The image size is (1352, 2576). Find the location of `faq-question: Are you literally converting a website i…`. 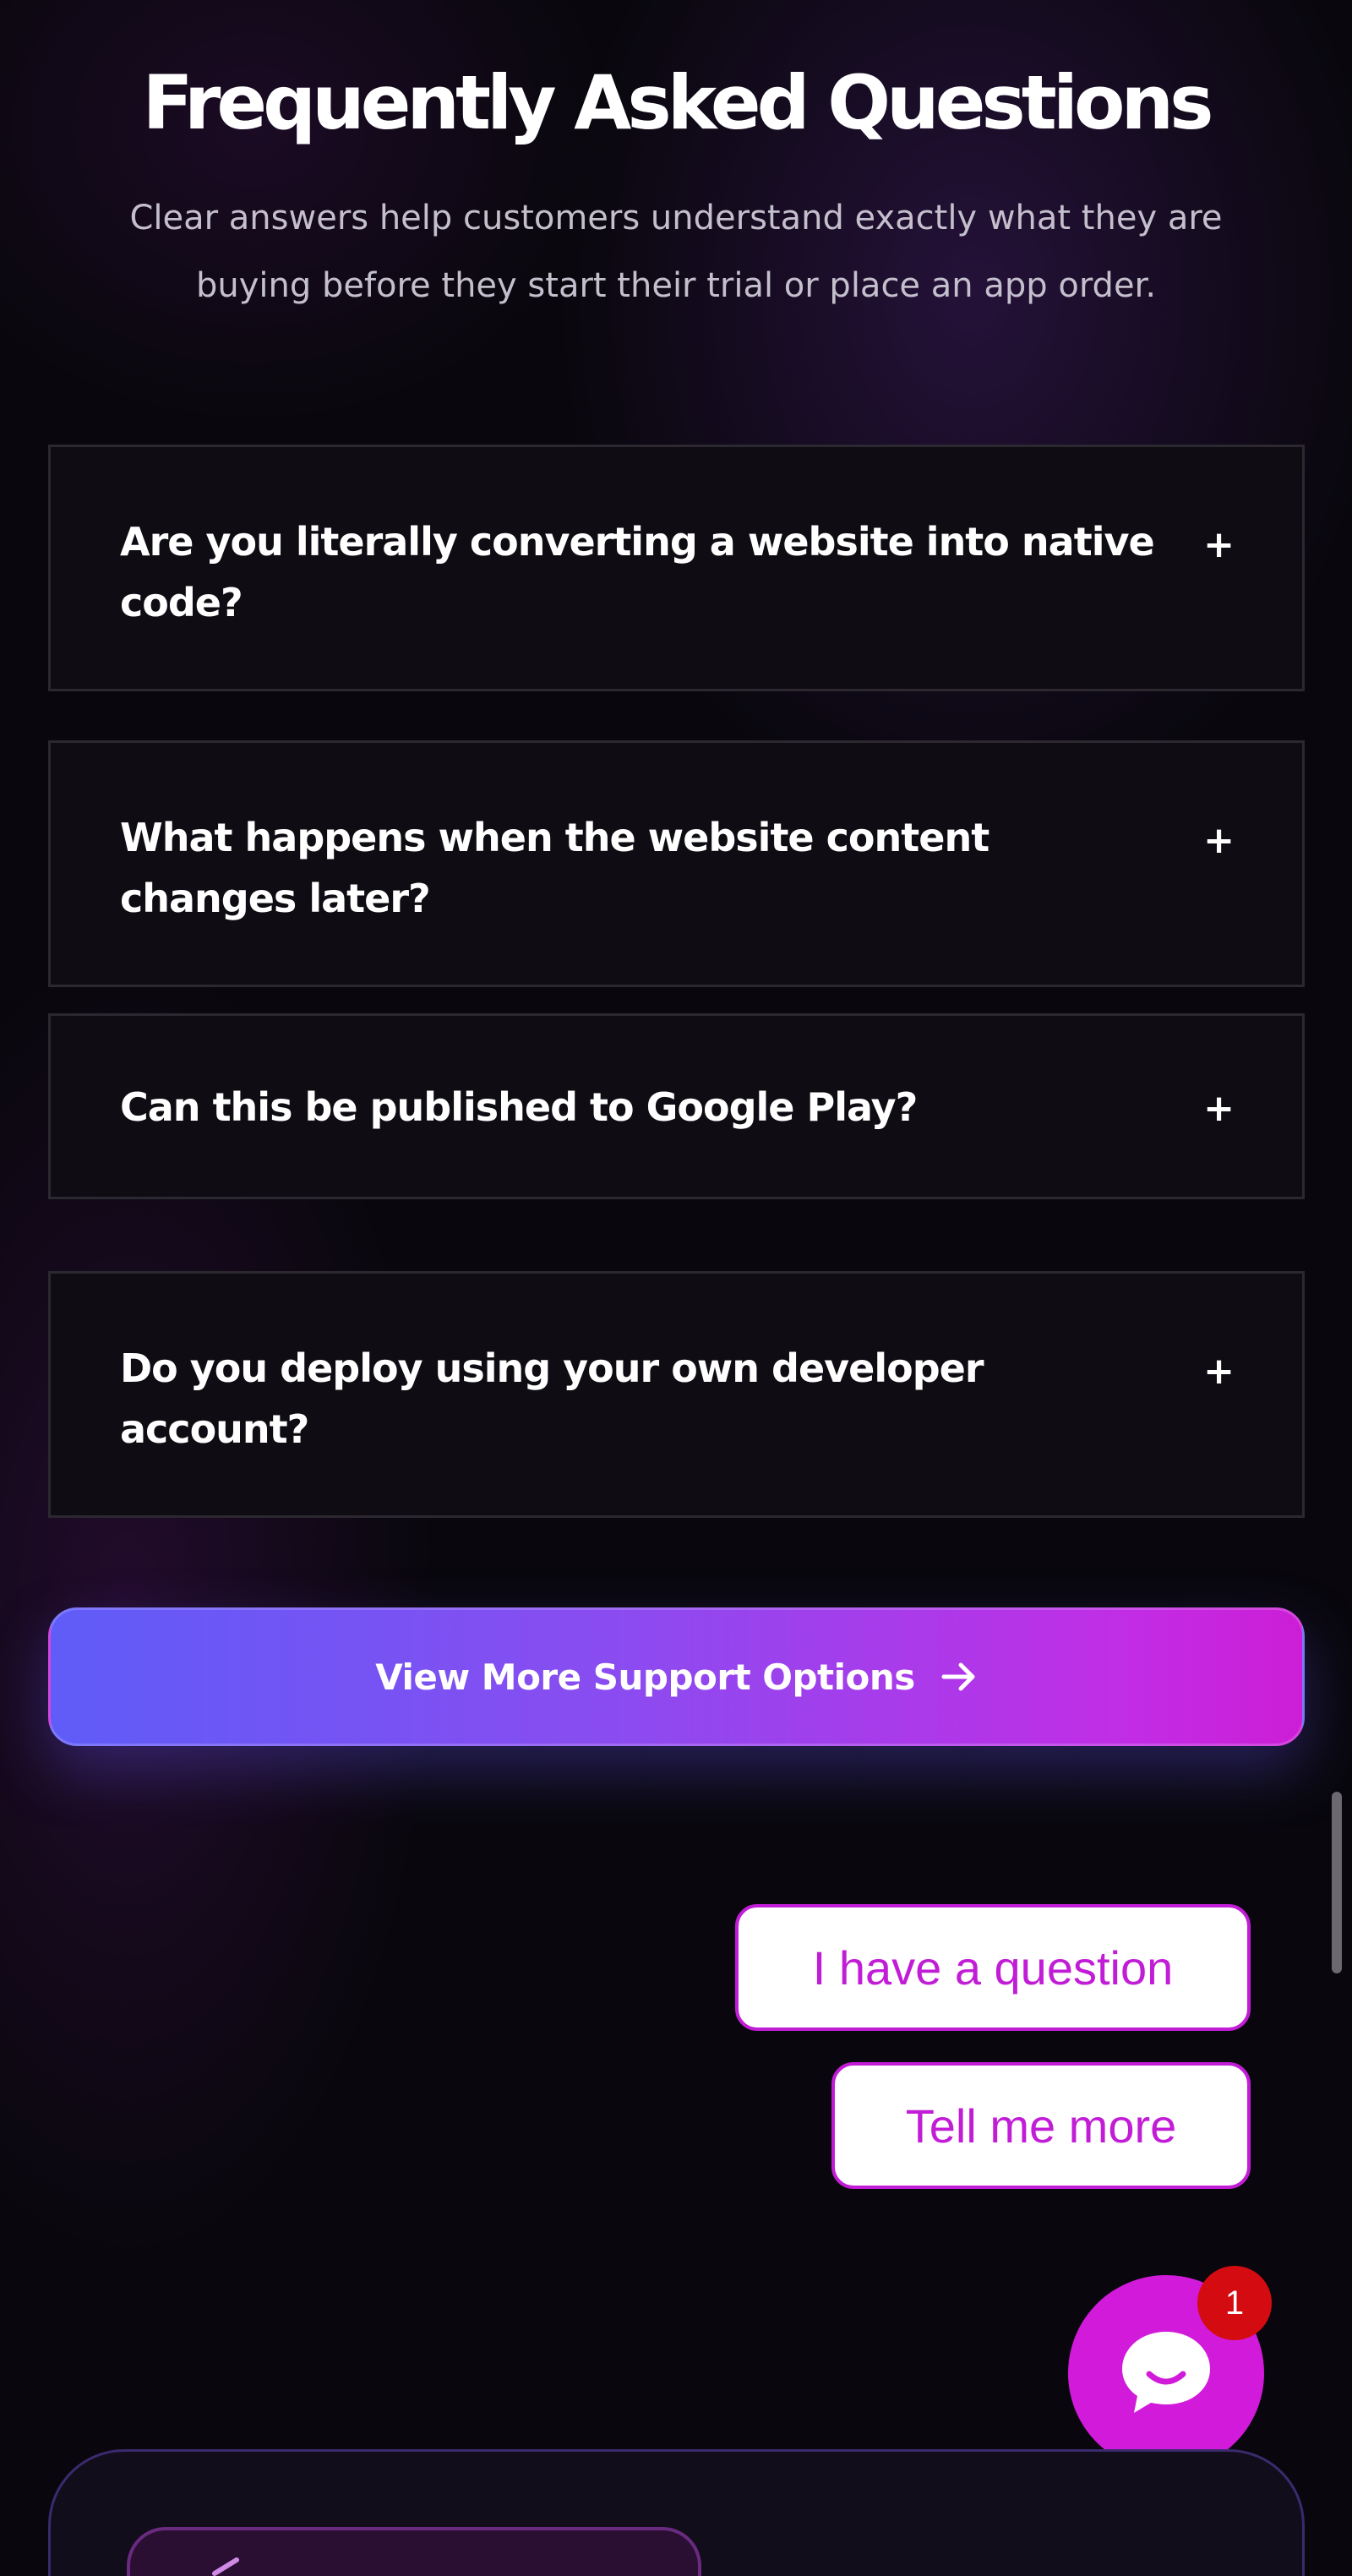

faq-question: Are you literally converting a website i… is located at coordinates (644, 572).